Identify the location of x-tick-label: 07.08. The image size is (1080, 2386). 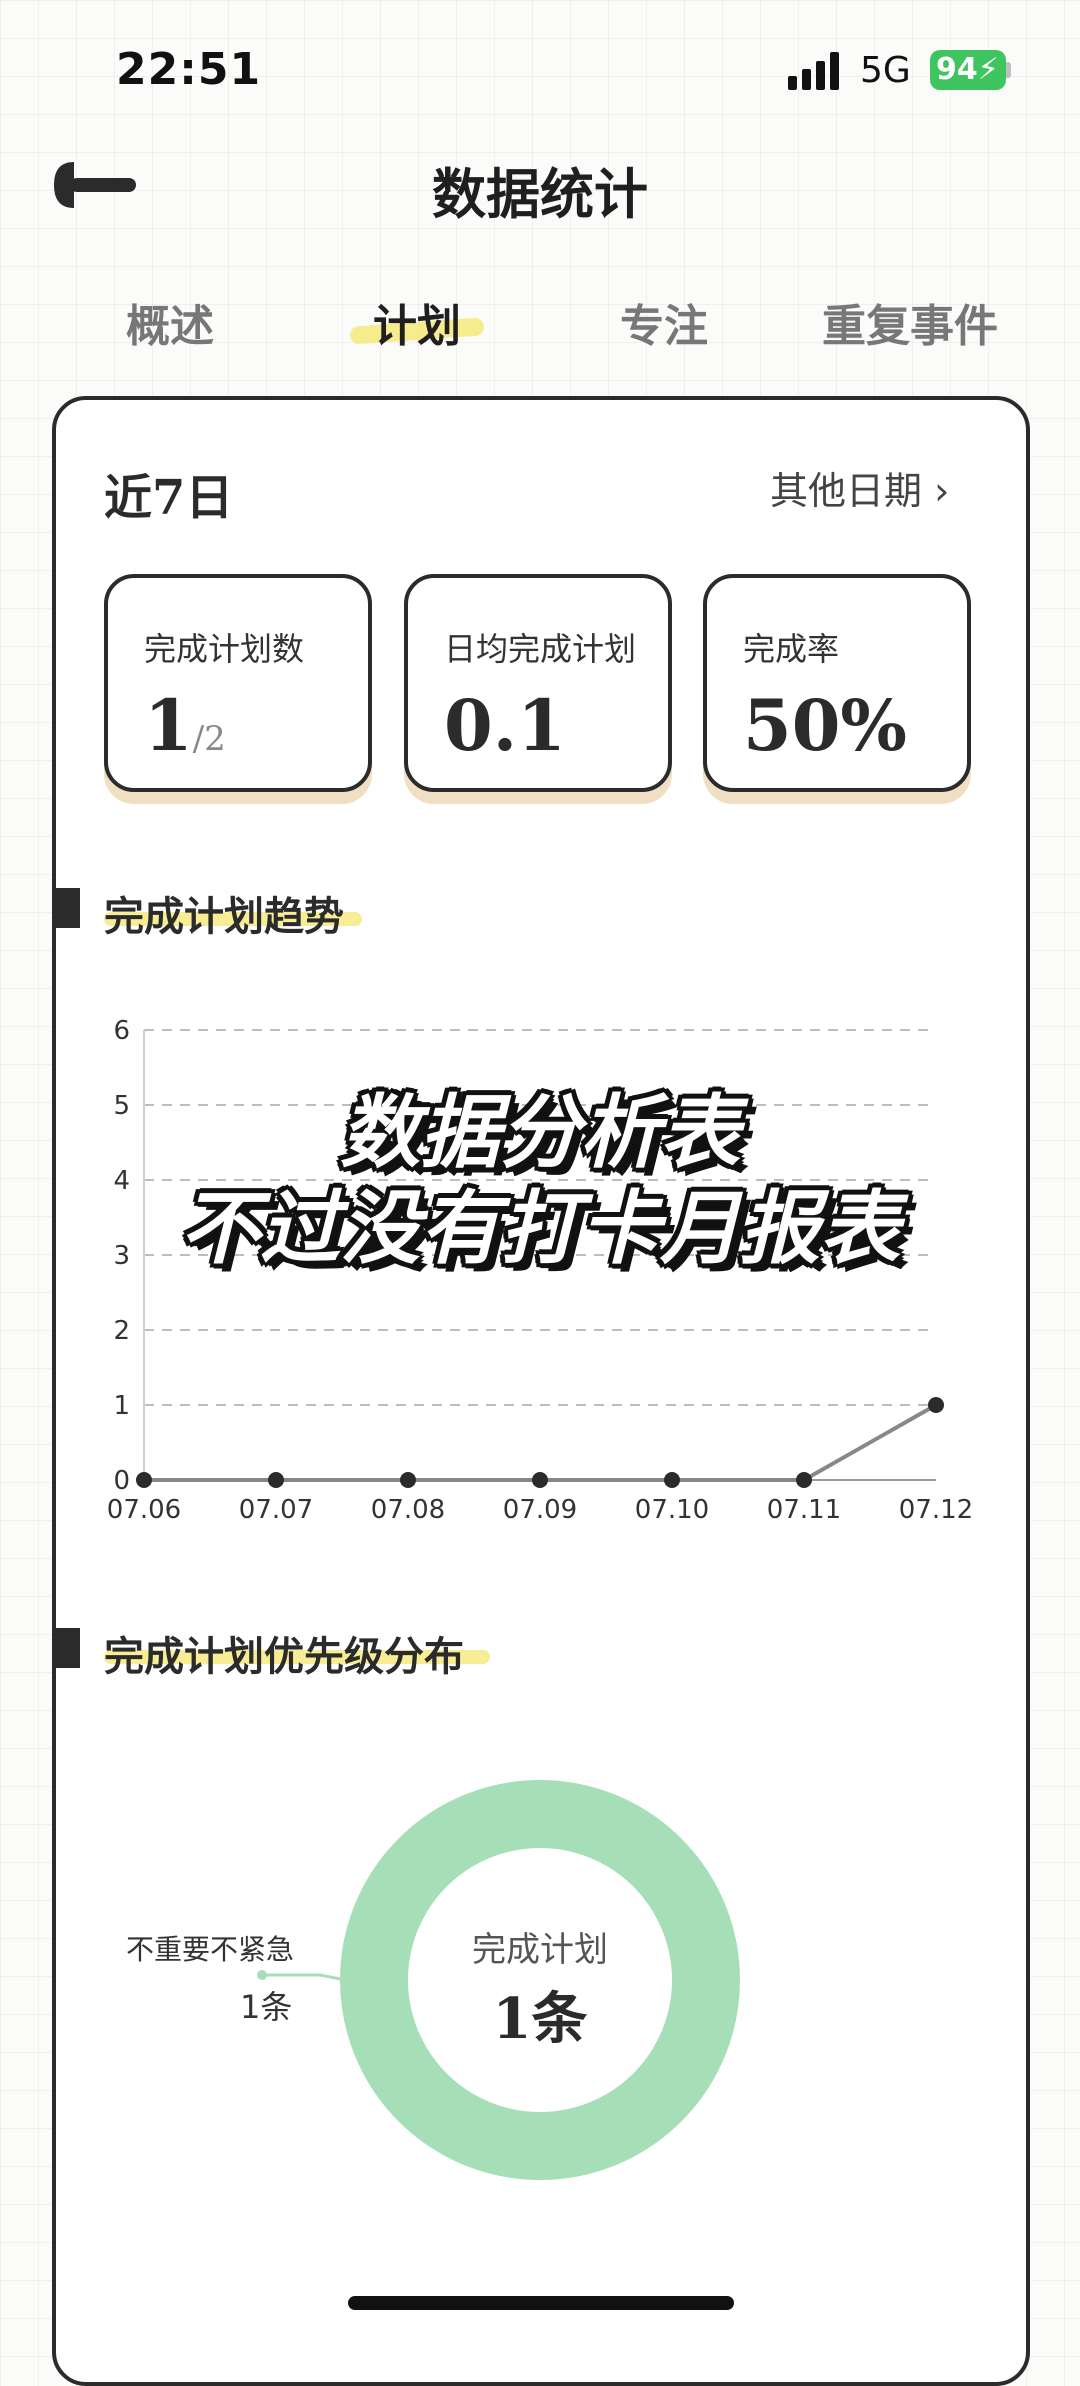
(408, 1510).